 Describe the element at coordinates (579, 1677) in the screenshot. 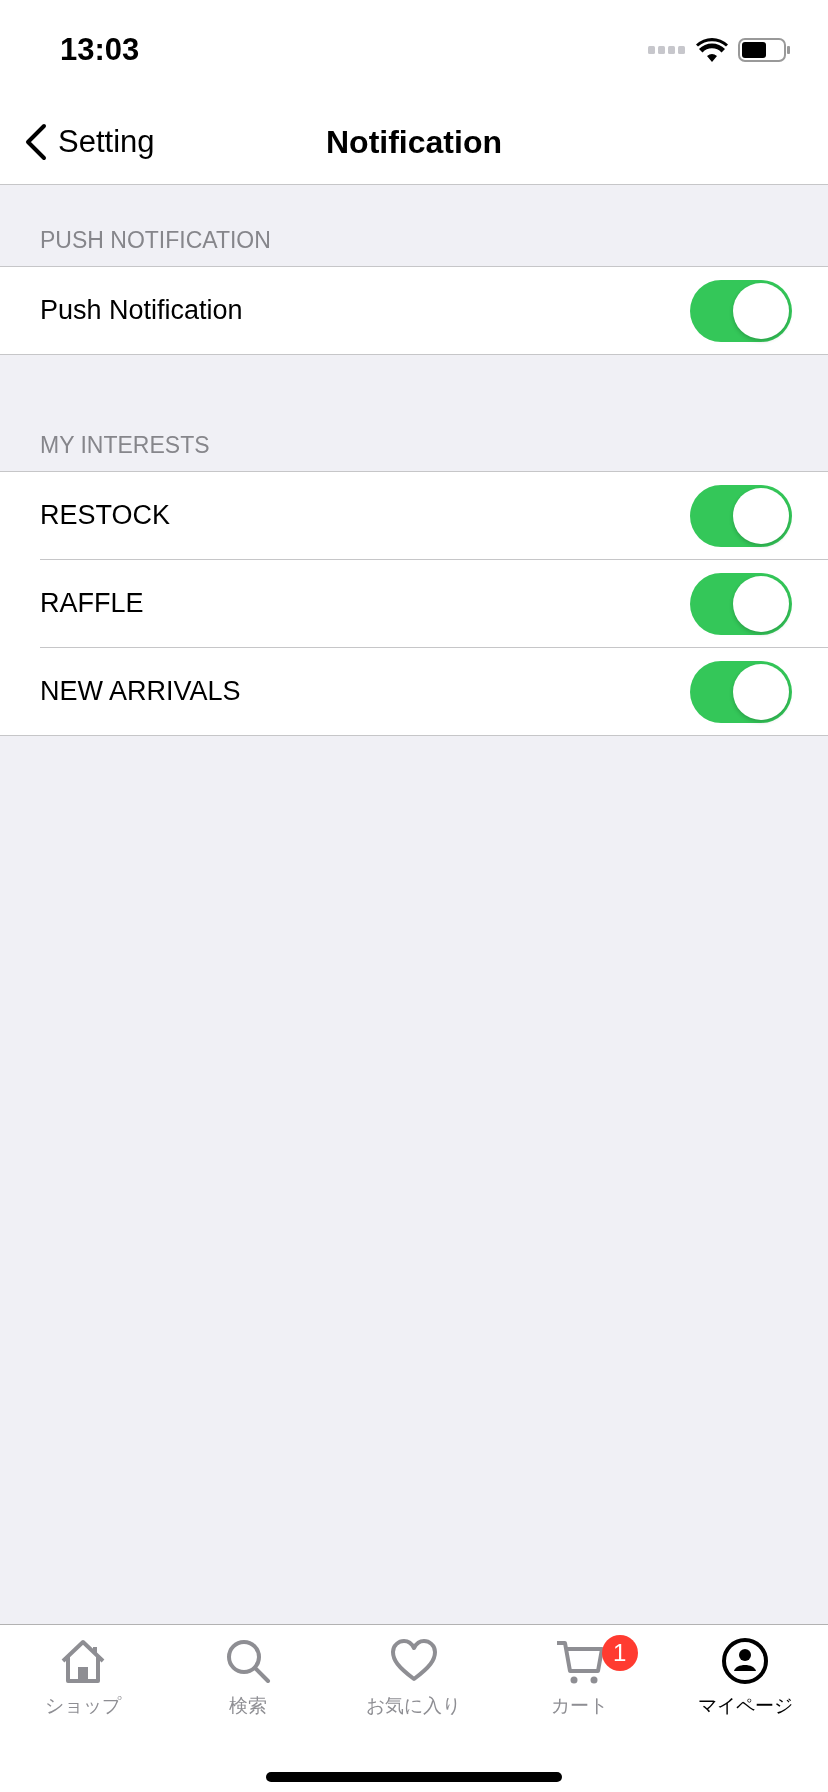

I see `tab-item: カート 1` at that location.